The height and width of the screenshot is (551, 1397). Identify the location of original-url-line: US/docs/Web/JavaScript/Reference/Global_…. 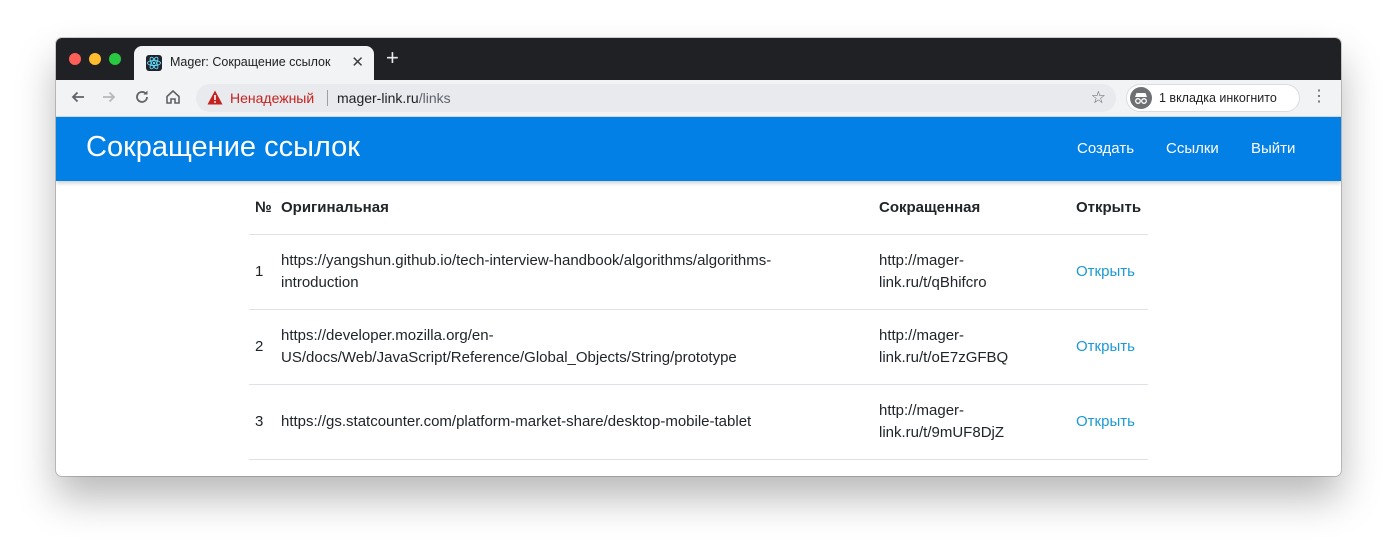
(509, 357).